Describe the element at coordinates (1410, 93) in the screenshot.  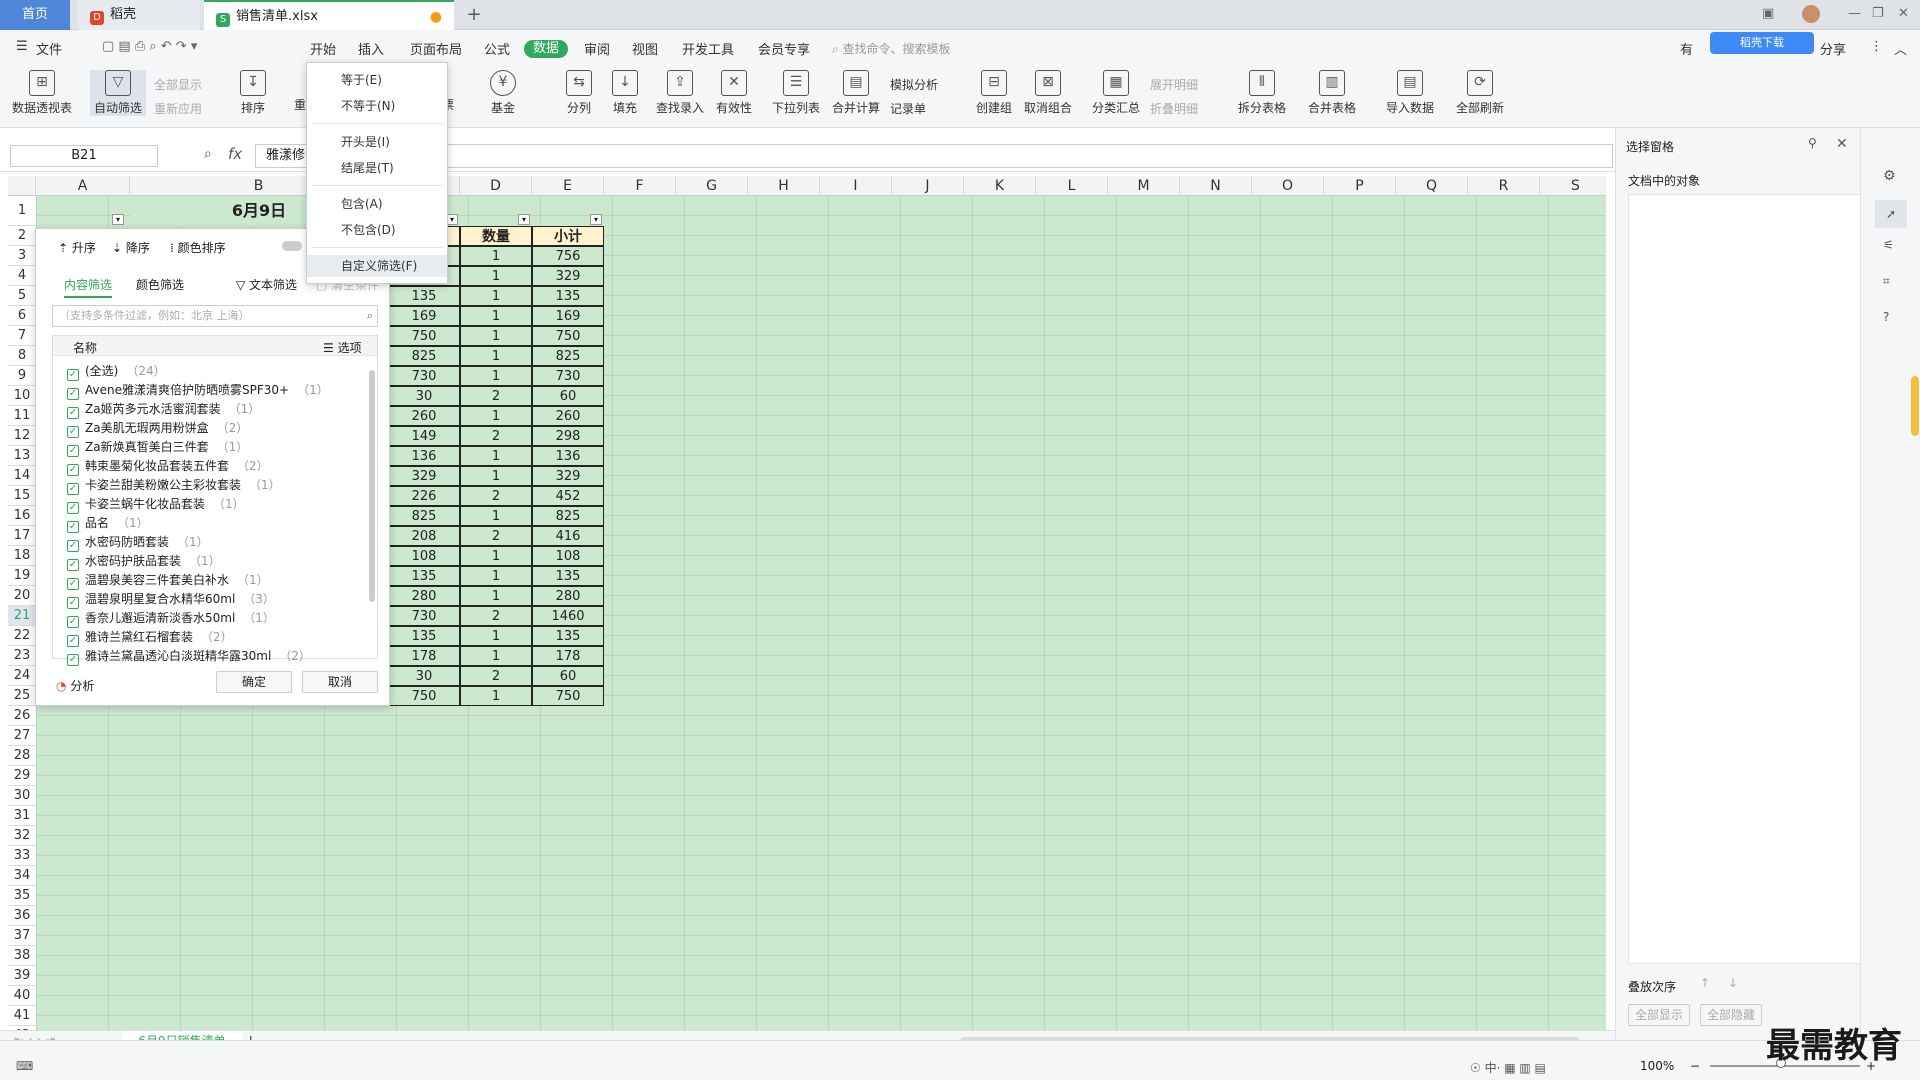
I see `import-data-button: ▤ 导入数据` at that location.